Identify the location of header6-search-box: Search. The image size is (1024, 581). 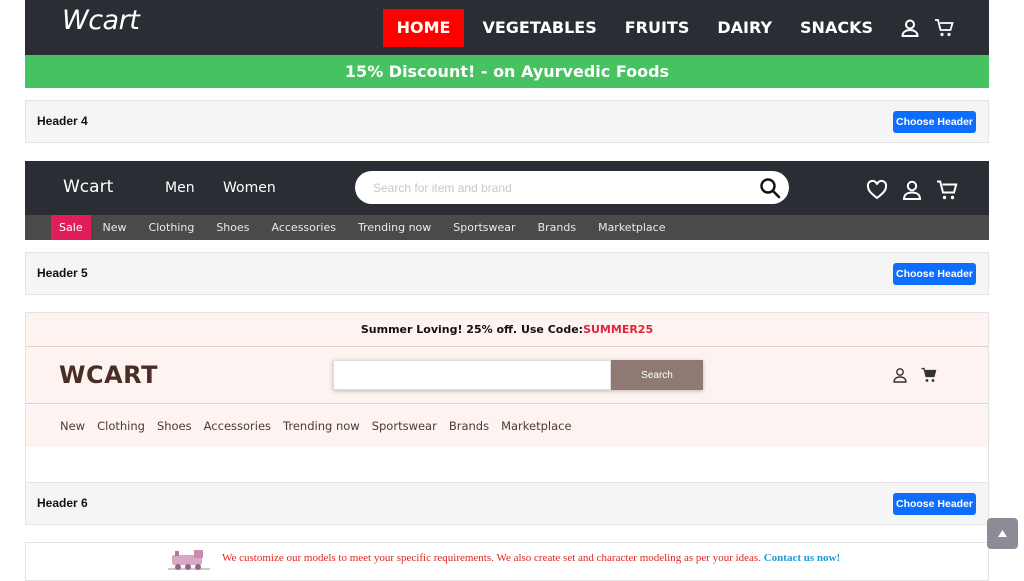
(518, 375).